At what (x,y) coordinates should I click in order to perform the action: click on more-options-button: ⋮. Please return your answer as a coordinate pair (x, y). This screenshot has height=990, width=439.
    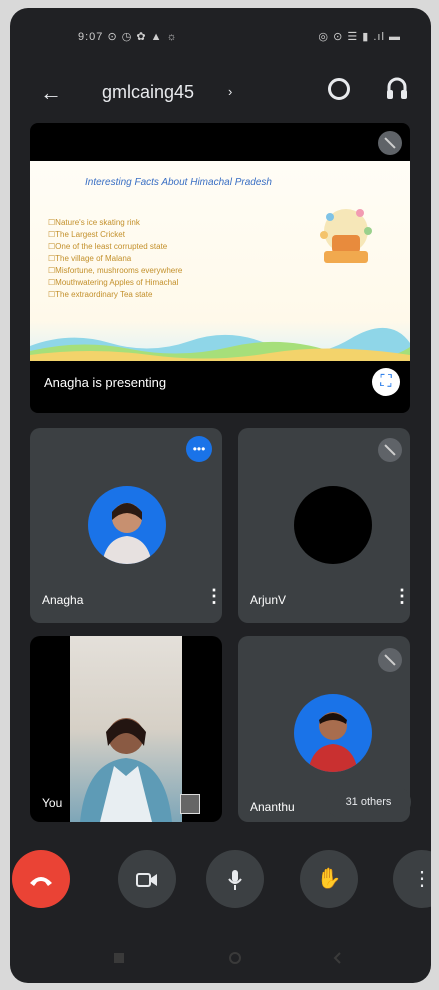
    Looking at the image, I should click on (412, 879).